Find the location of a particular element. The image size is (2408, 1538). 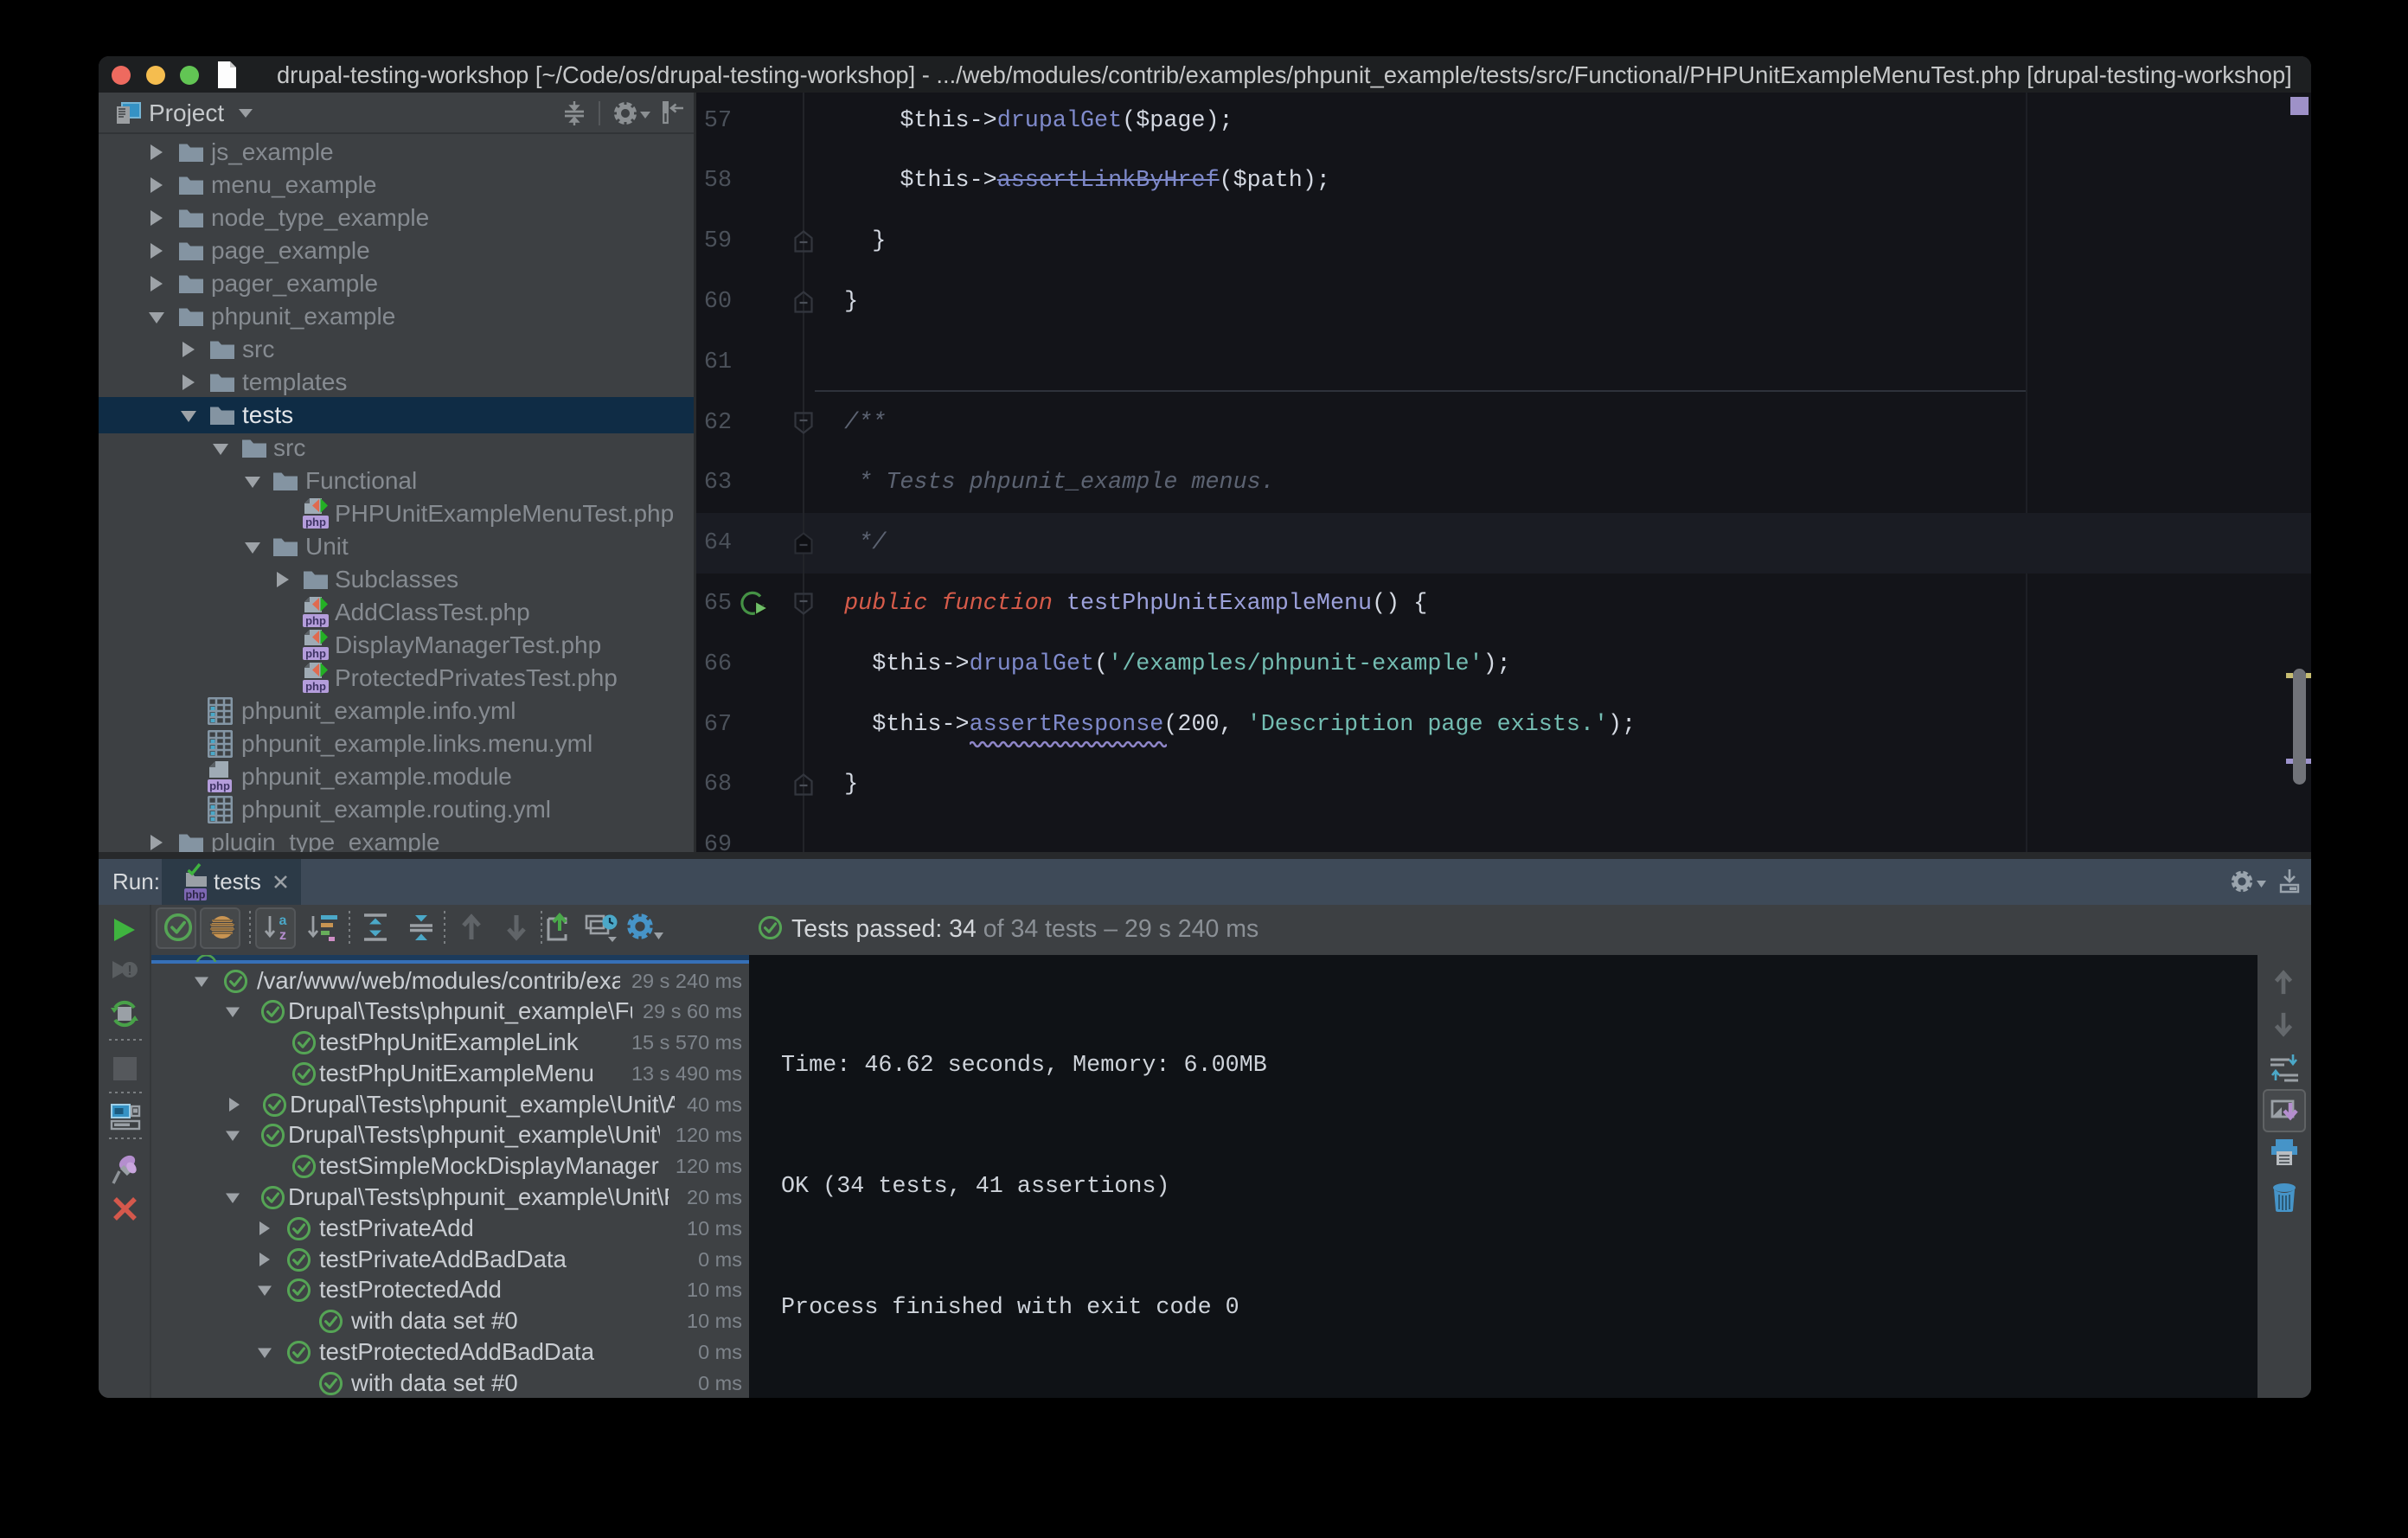

svg-text: a is located at coordinates (283, 920).